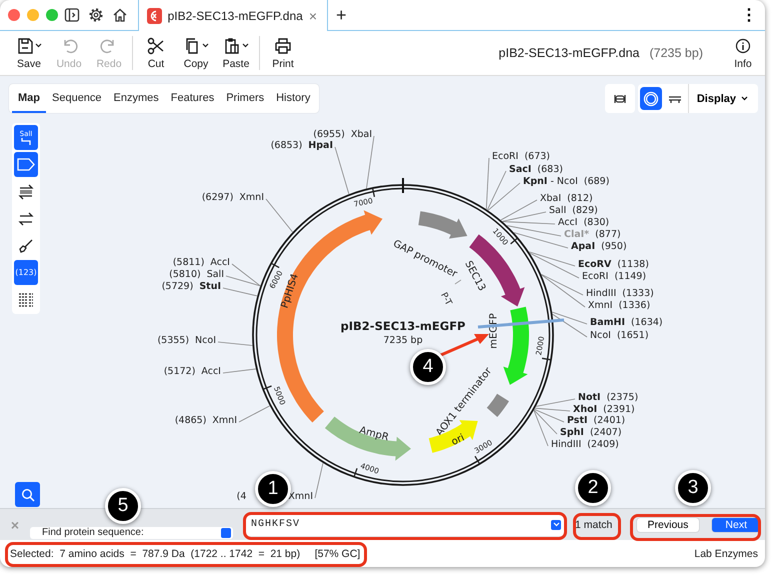  What do you see at coordinates (29, 98) in the screenshot?
I see `view-tab: Map` at bounding box center [29, 98].